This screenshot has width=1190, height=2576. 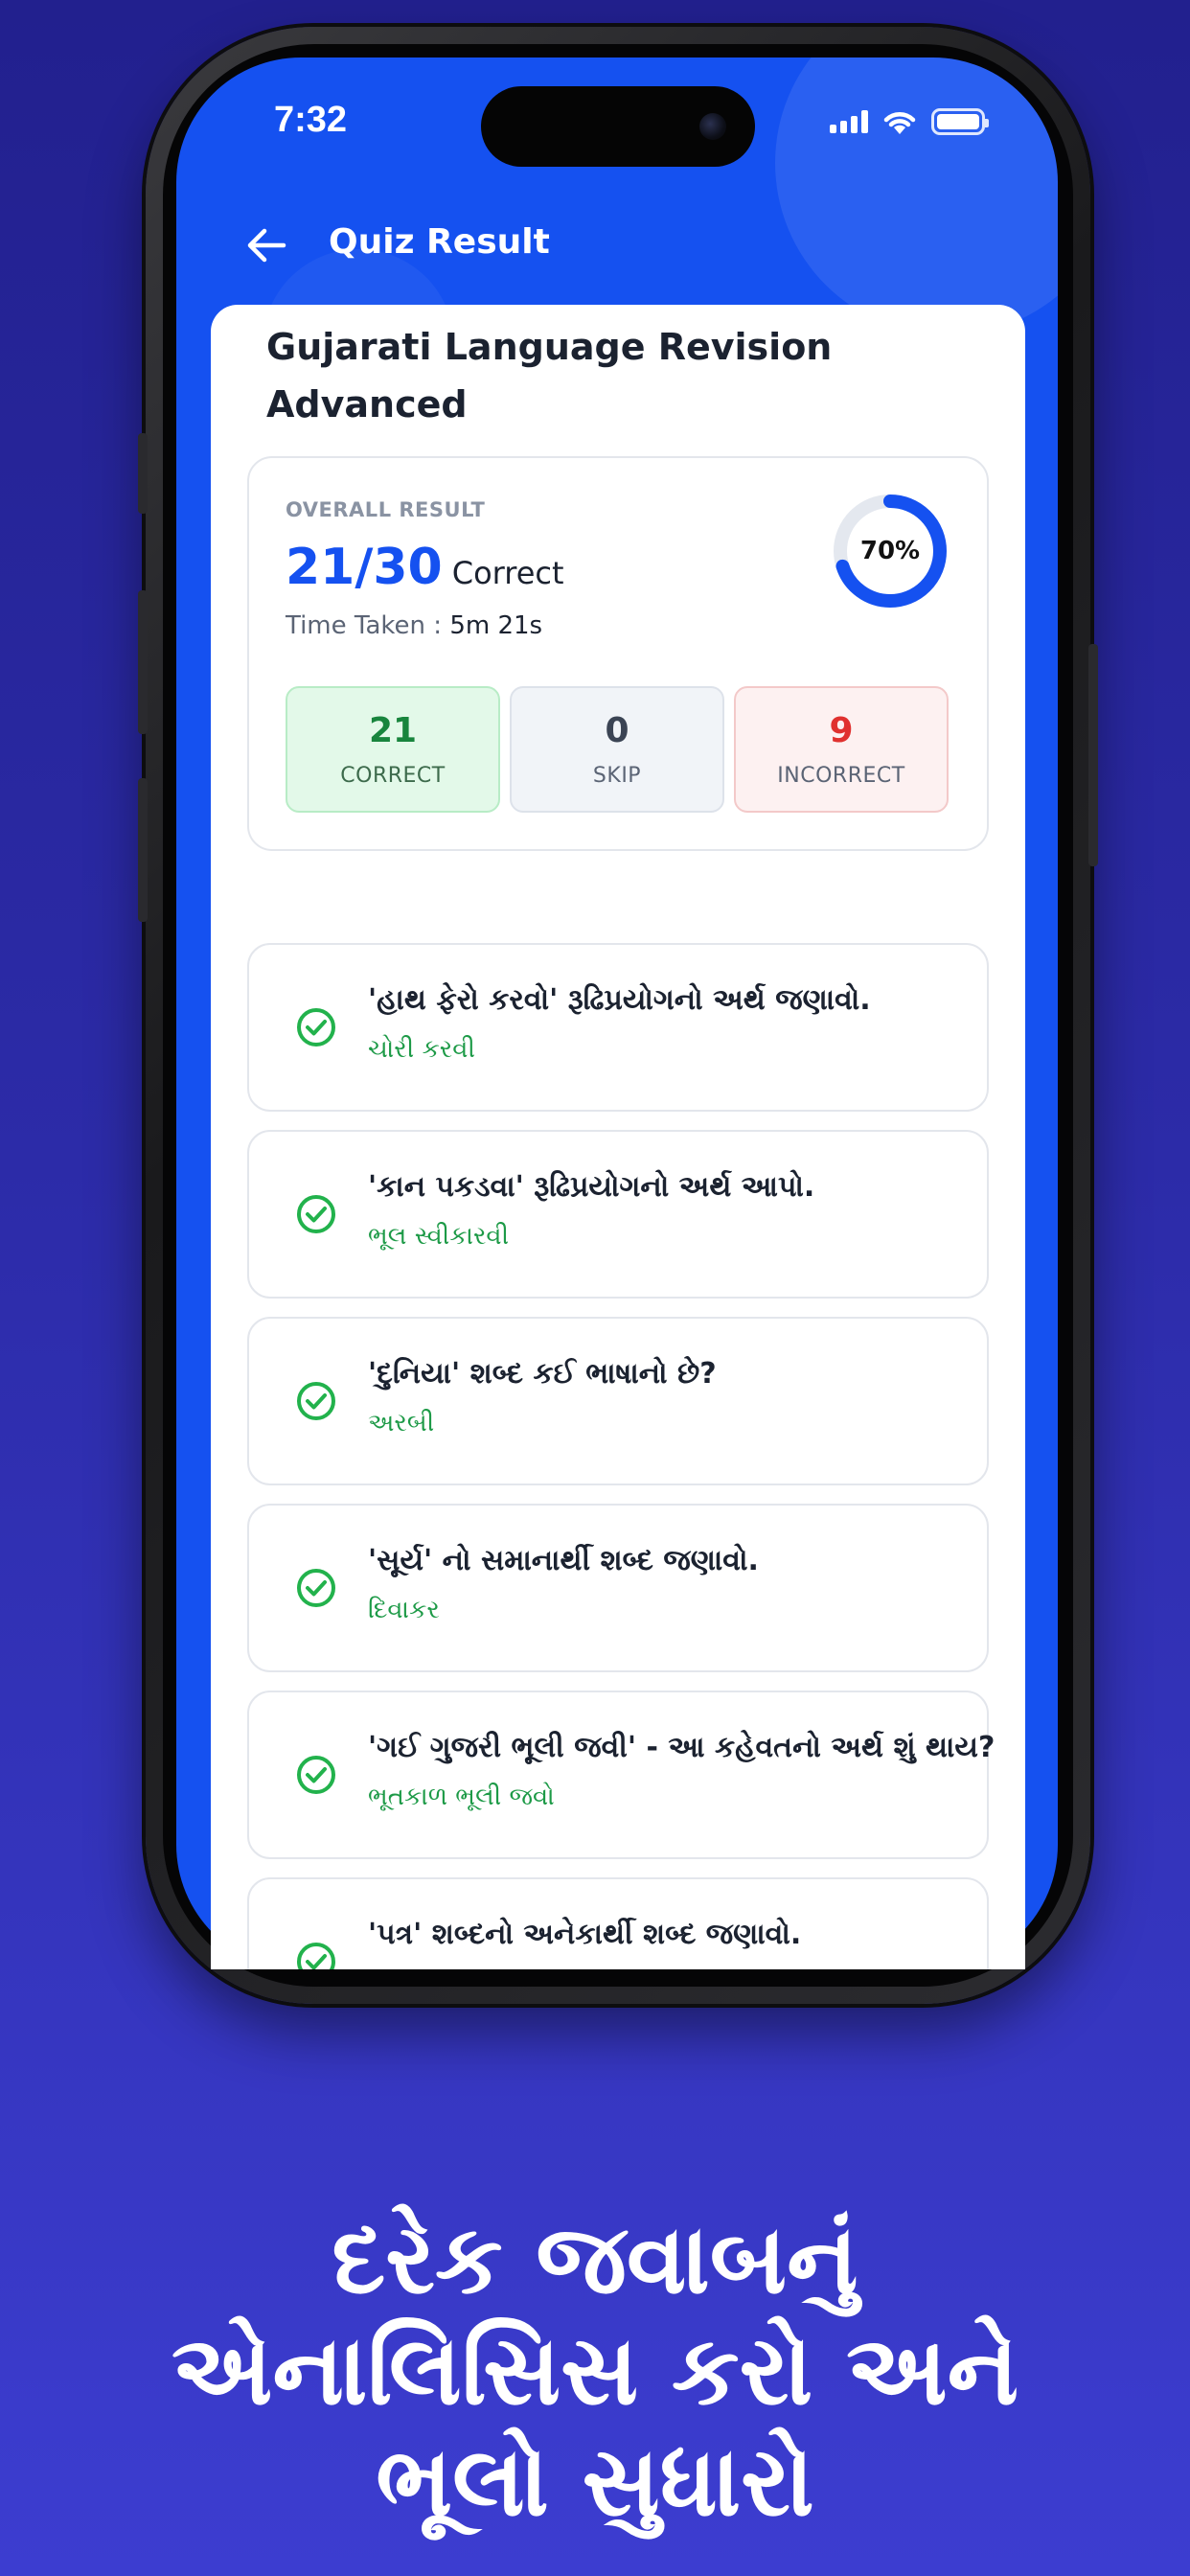 What do you see at coordinates (595, 2482) in the screenshot?
I see `caption-line: ભૂલો સુધારો` at bounding box center [595, 2482].